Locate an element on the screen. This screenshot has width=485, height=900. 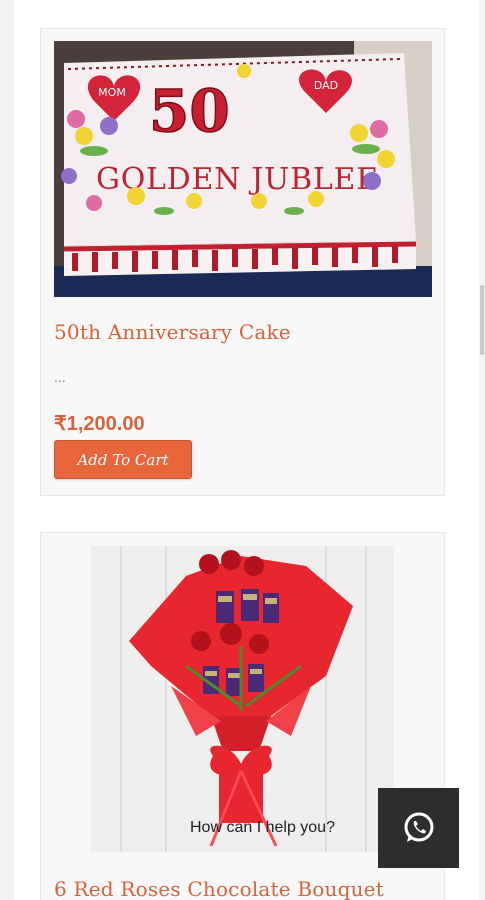
cake-number-text: 50 is located at coordinates (189, 111).